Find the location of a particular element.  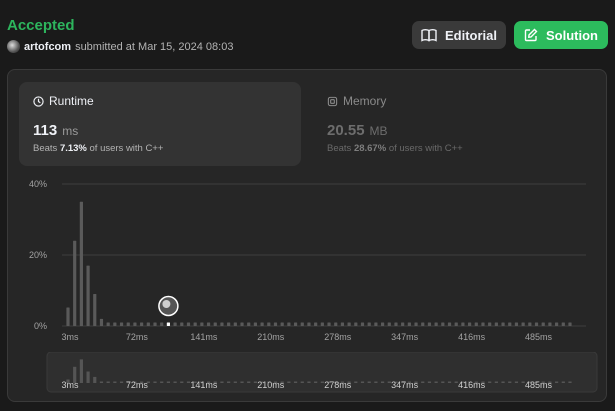

navigator-tick-label: 72ms is located at coordinates (137, 385).